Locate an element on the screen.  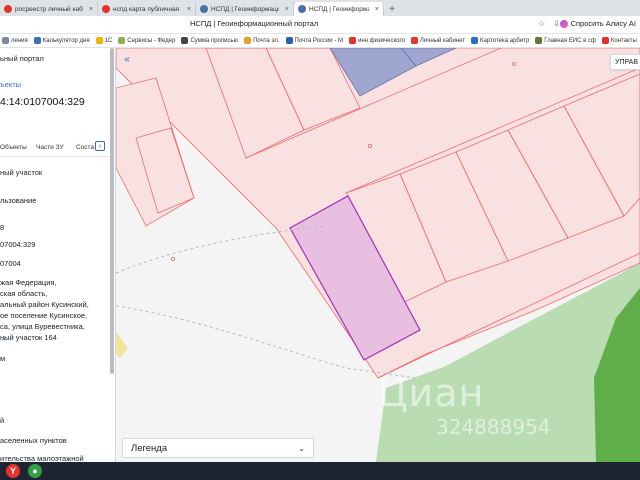
tab-label: росреестр личный кабин is located at coordinates (49, 9).